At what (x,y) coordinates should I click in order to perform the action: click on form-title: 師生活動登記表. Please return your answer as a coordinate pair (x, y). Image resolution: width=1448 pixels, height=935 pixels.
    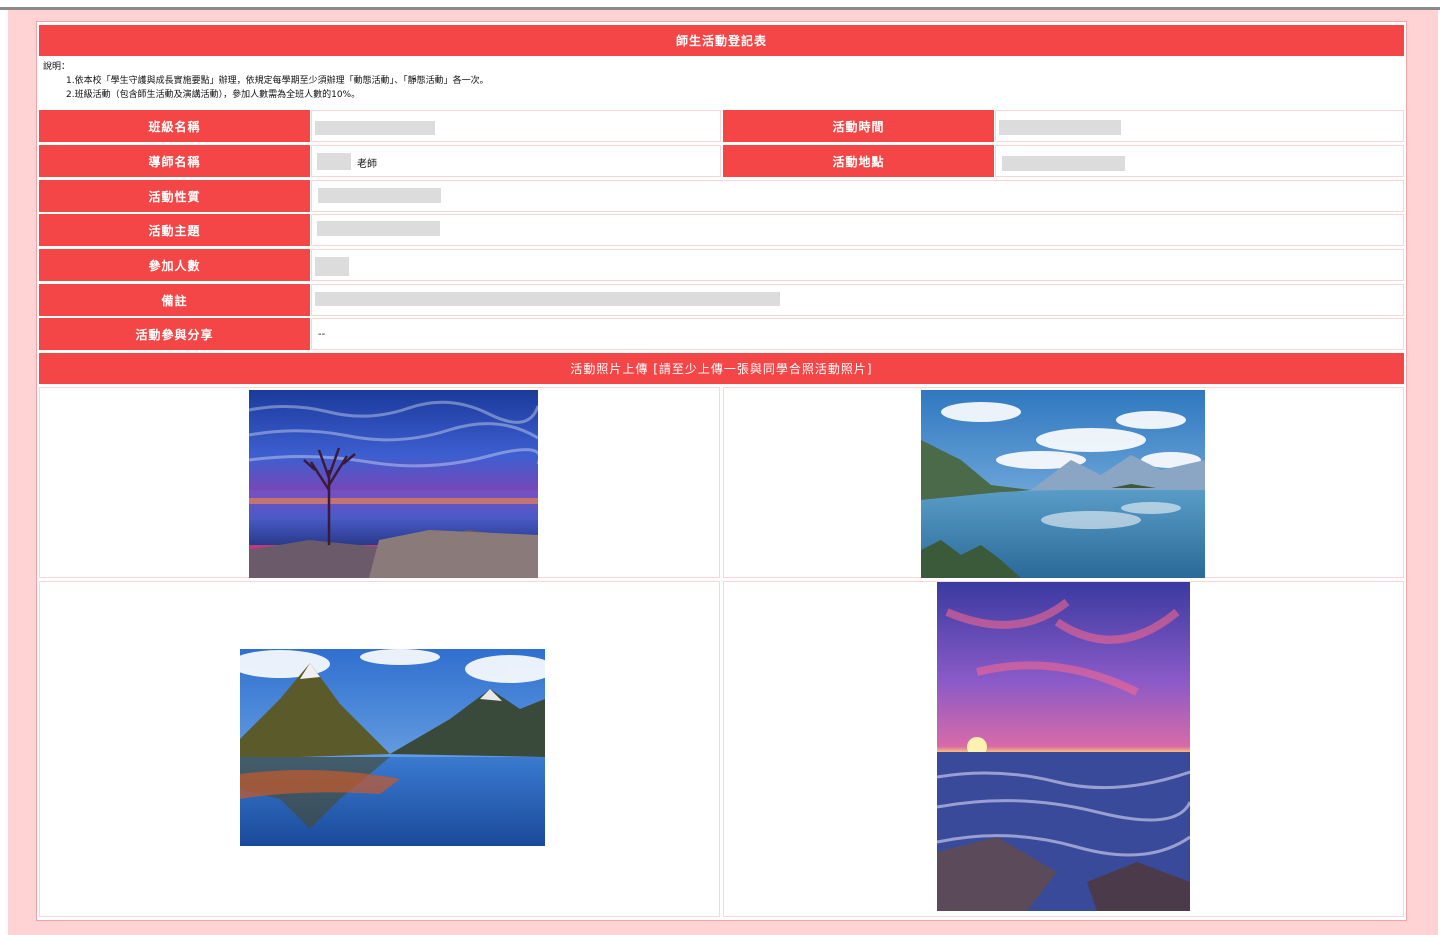
    Looking at the image, I should click on (721, 40).